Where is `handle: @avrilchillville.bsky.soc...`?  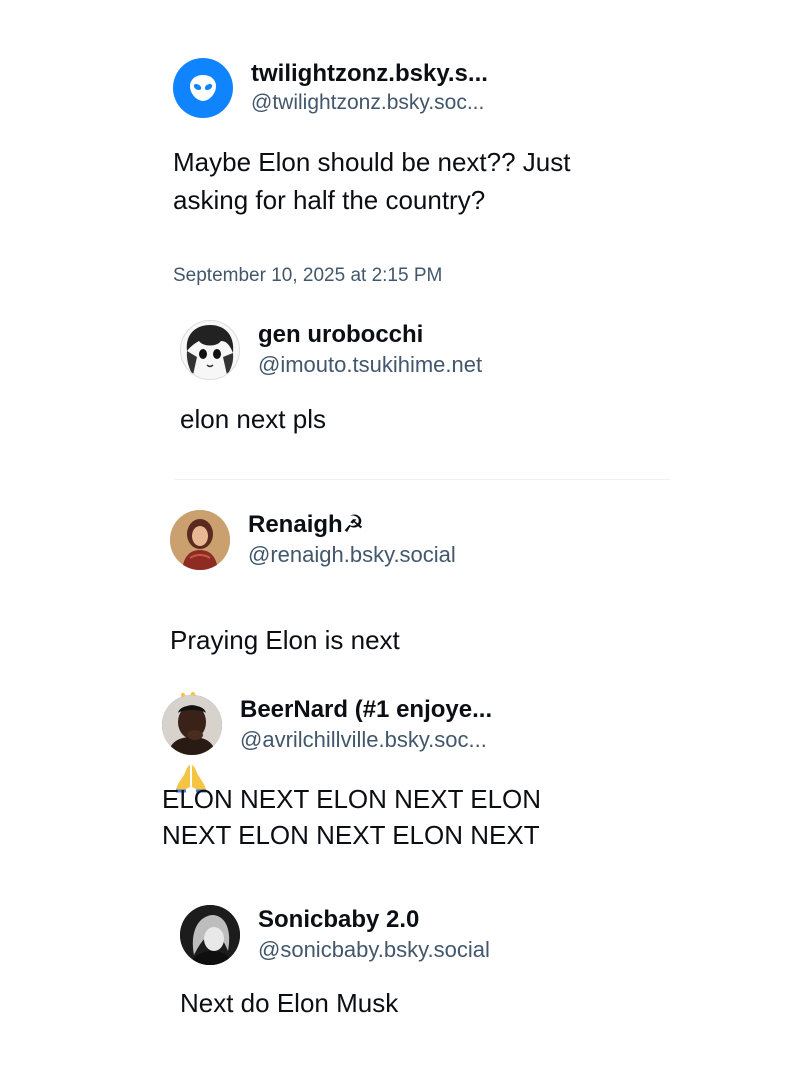 handle: @avrilchillville.bsky.soc... is located at coordinates (366, 740).